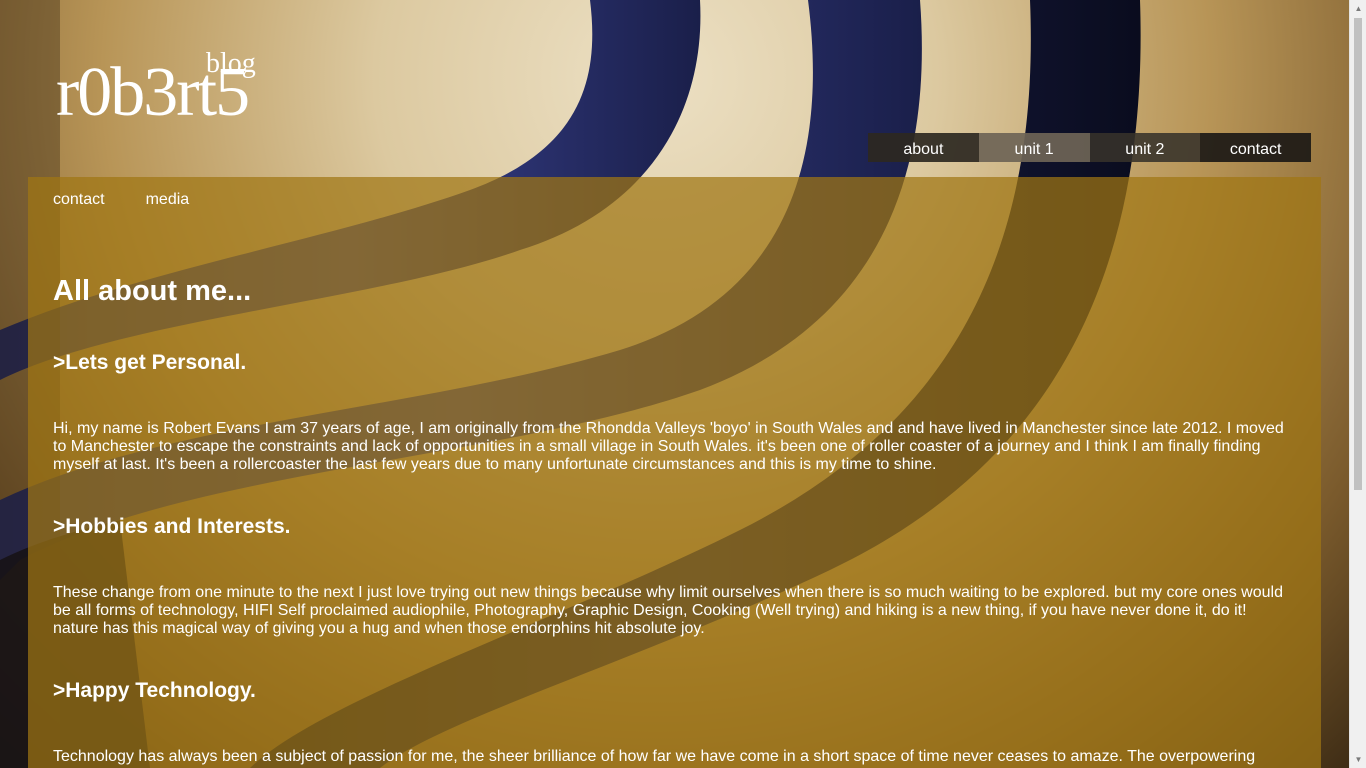 The width and height of the screenshot is (1366, 768). What do you see at coordinates (1145, 147) in the screenshot?
I see `nav-item-unit-2: unit 2` at bounding box center [1145, 147].